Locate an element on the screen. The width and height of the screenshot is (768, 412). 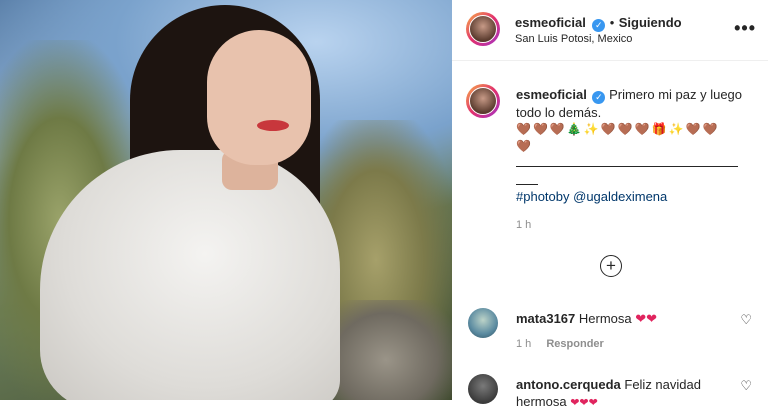
comment-meta: 1 h Responder is located at coordinates (560, 344).